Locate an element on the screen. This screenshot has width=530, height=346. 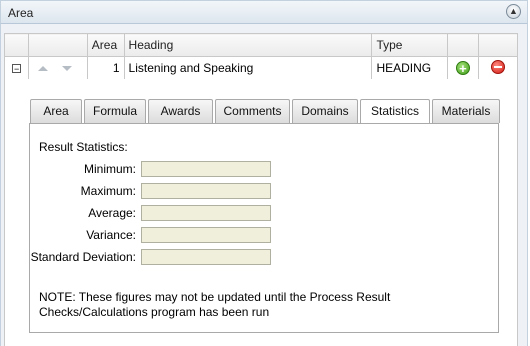
arrow-down-icon is located at coordinates (66, 69).